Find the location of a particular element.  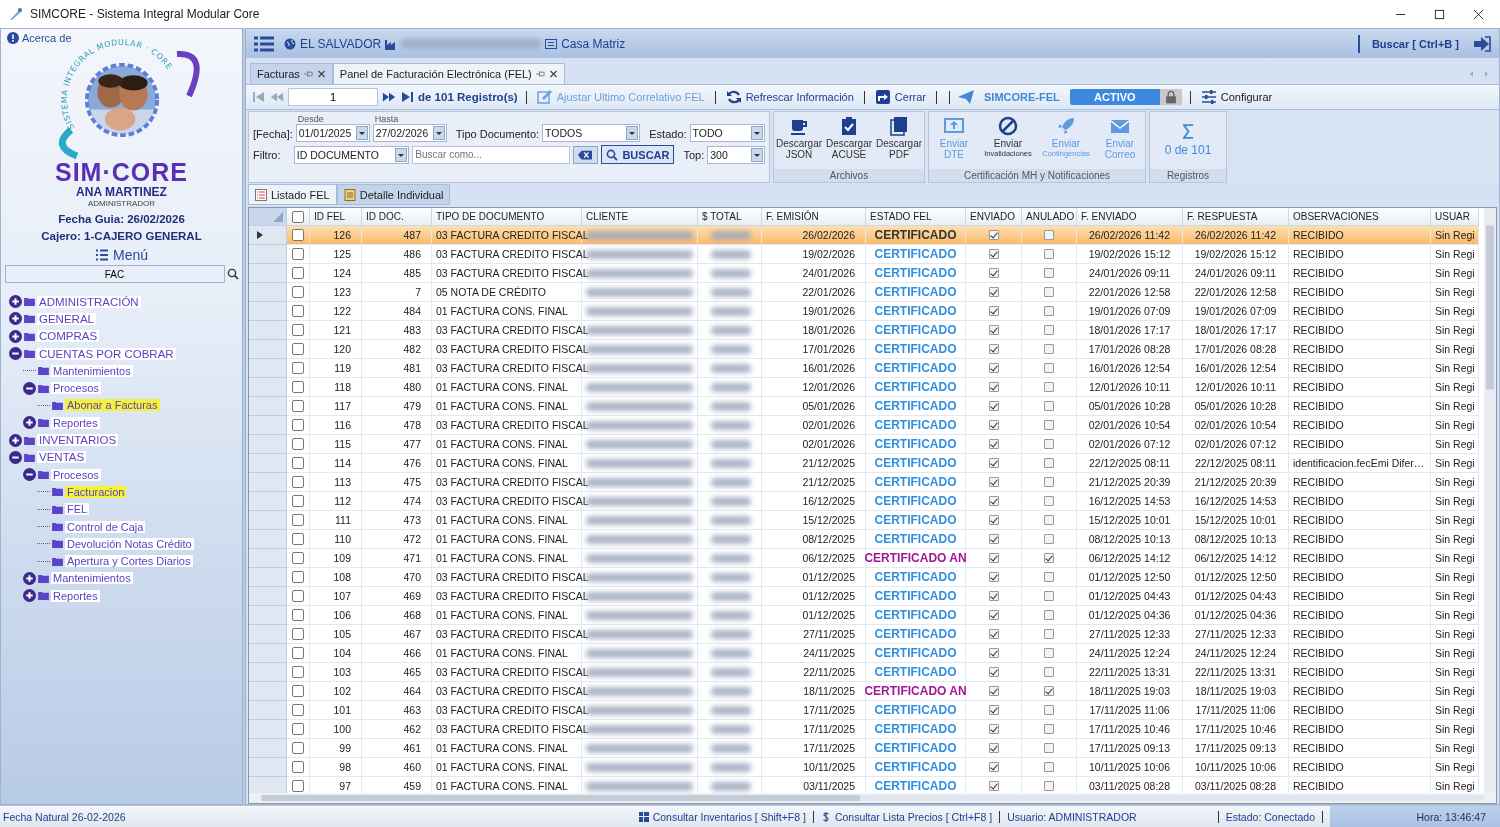

inventory-shortcut: Consultar Inventarios [ Shift+F8 ] is located at coordinates (729, 816).